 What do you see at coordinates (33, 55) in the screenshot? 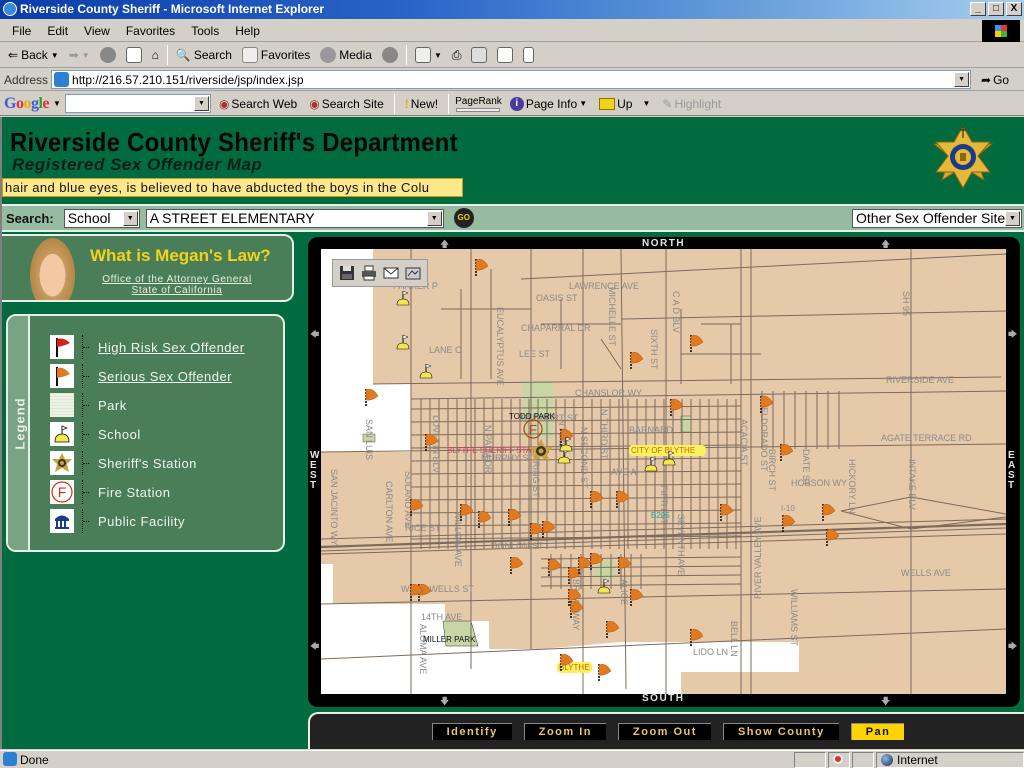
I see `back-button: ⇐ Back ▼` at bounding box center [33, 55].